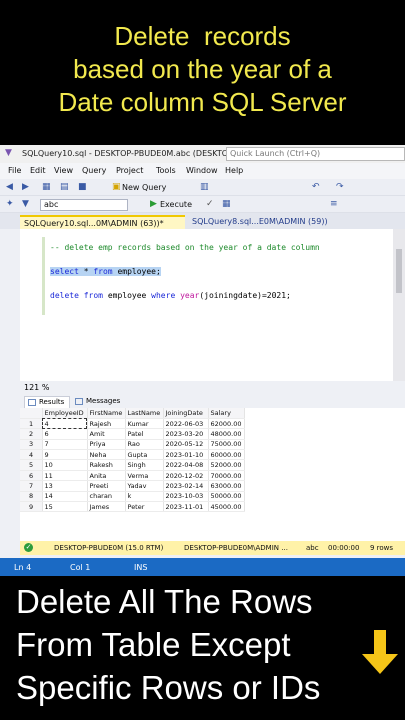  I want to click on table-row: 2 6 Amit Patel 2023-03-20 48000.00, so click(132, 434).